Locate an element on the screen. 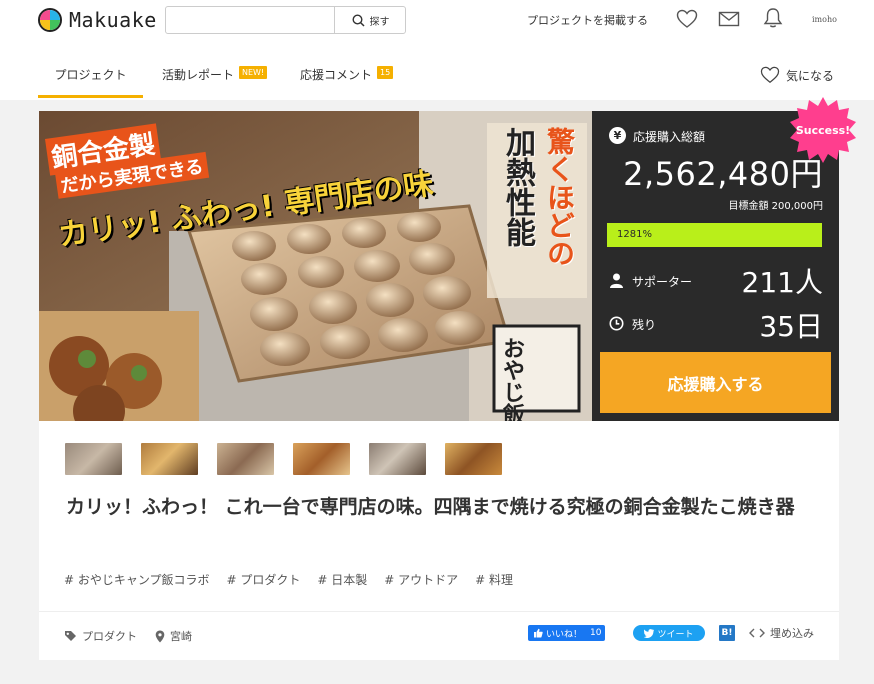 The width and height of the screenshot is (874, 684). location-link: 宮崎 is located at coordinates (173, 636).